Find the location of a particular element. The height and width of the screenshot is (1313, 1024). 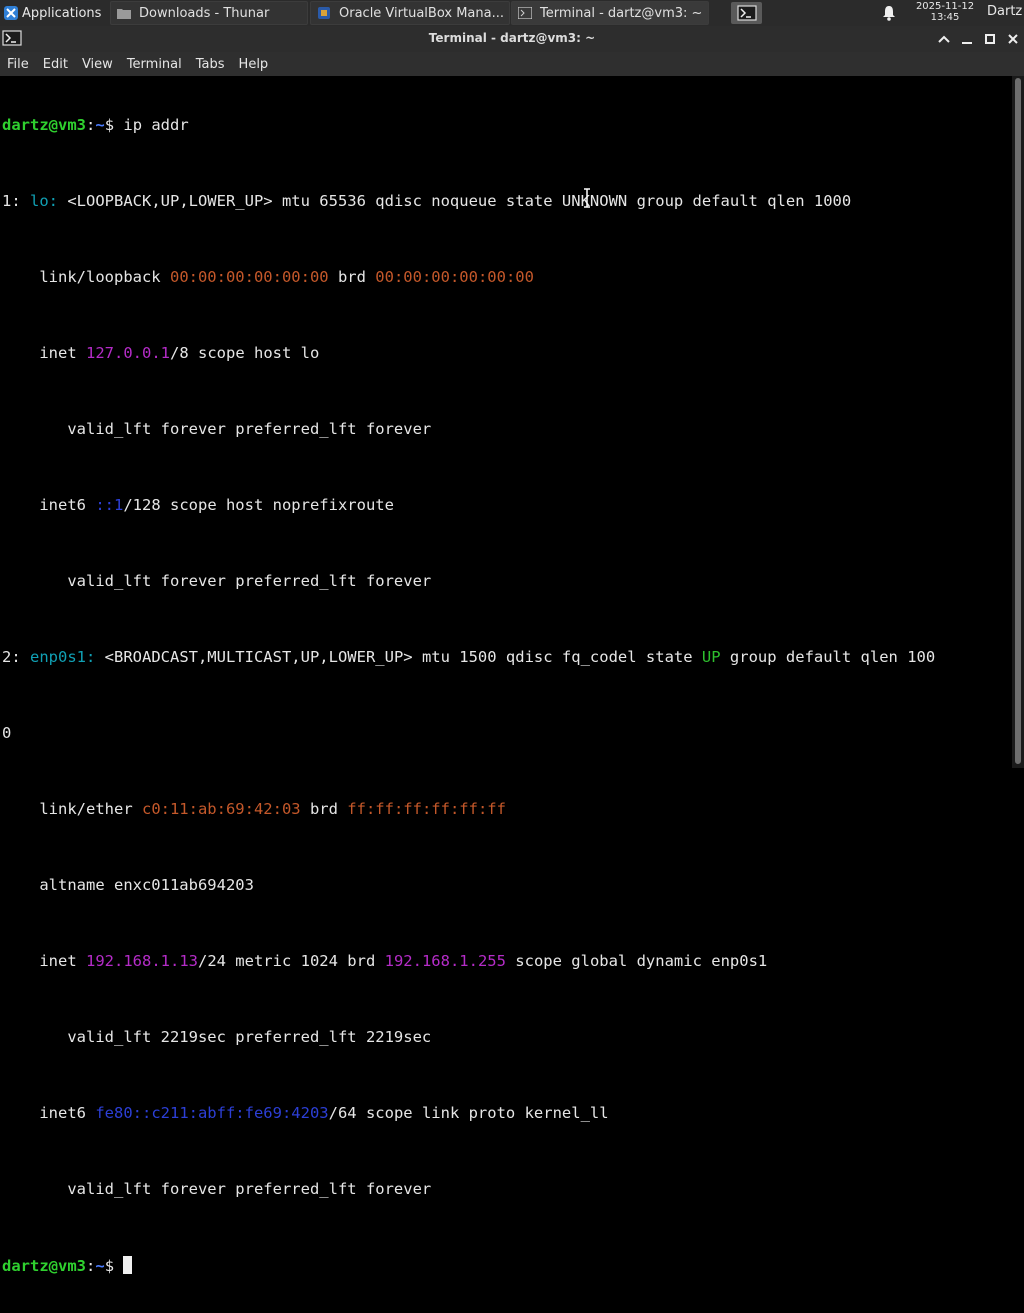

output-line: 0 is located at coordinates (7, 733).